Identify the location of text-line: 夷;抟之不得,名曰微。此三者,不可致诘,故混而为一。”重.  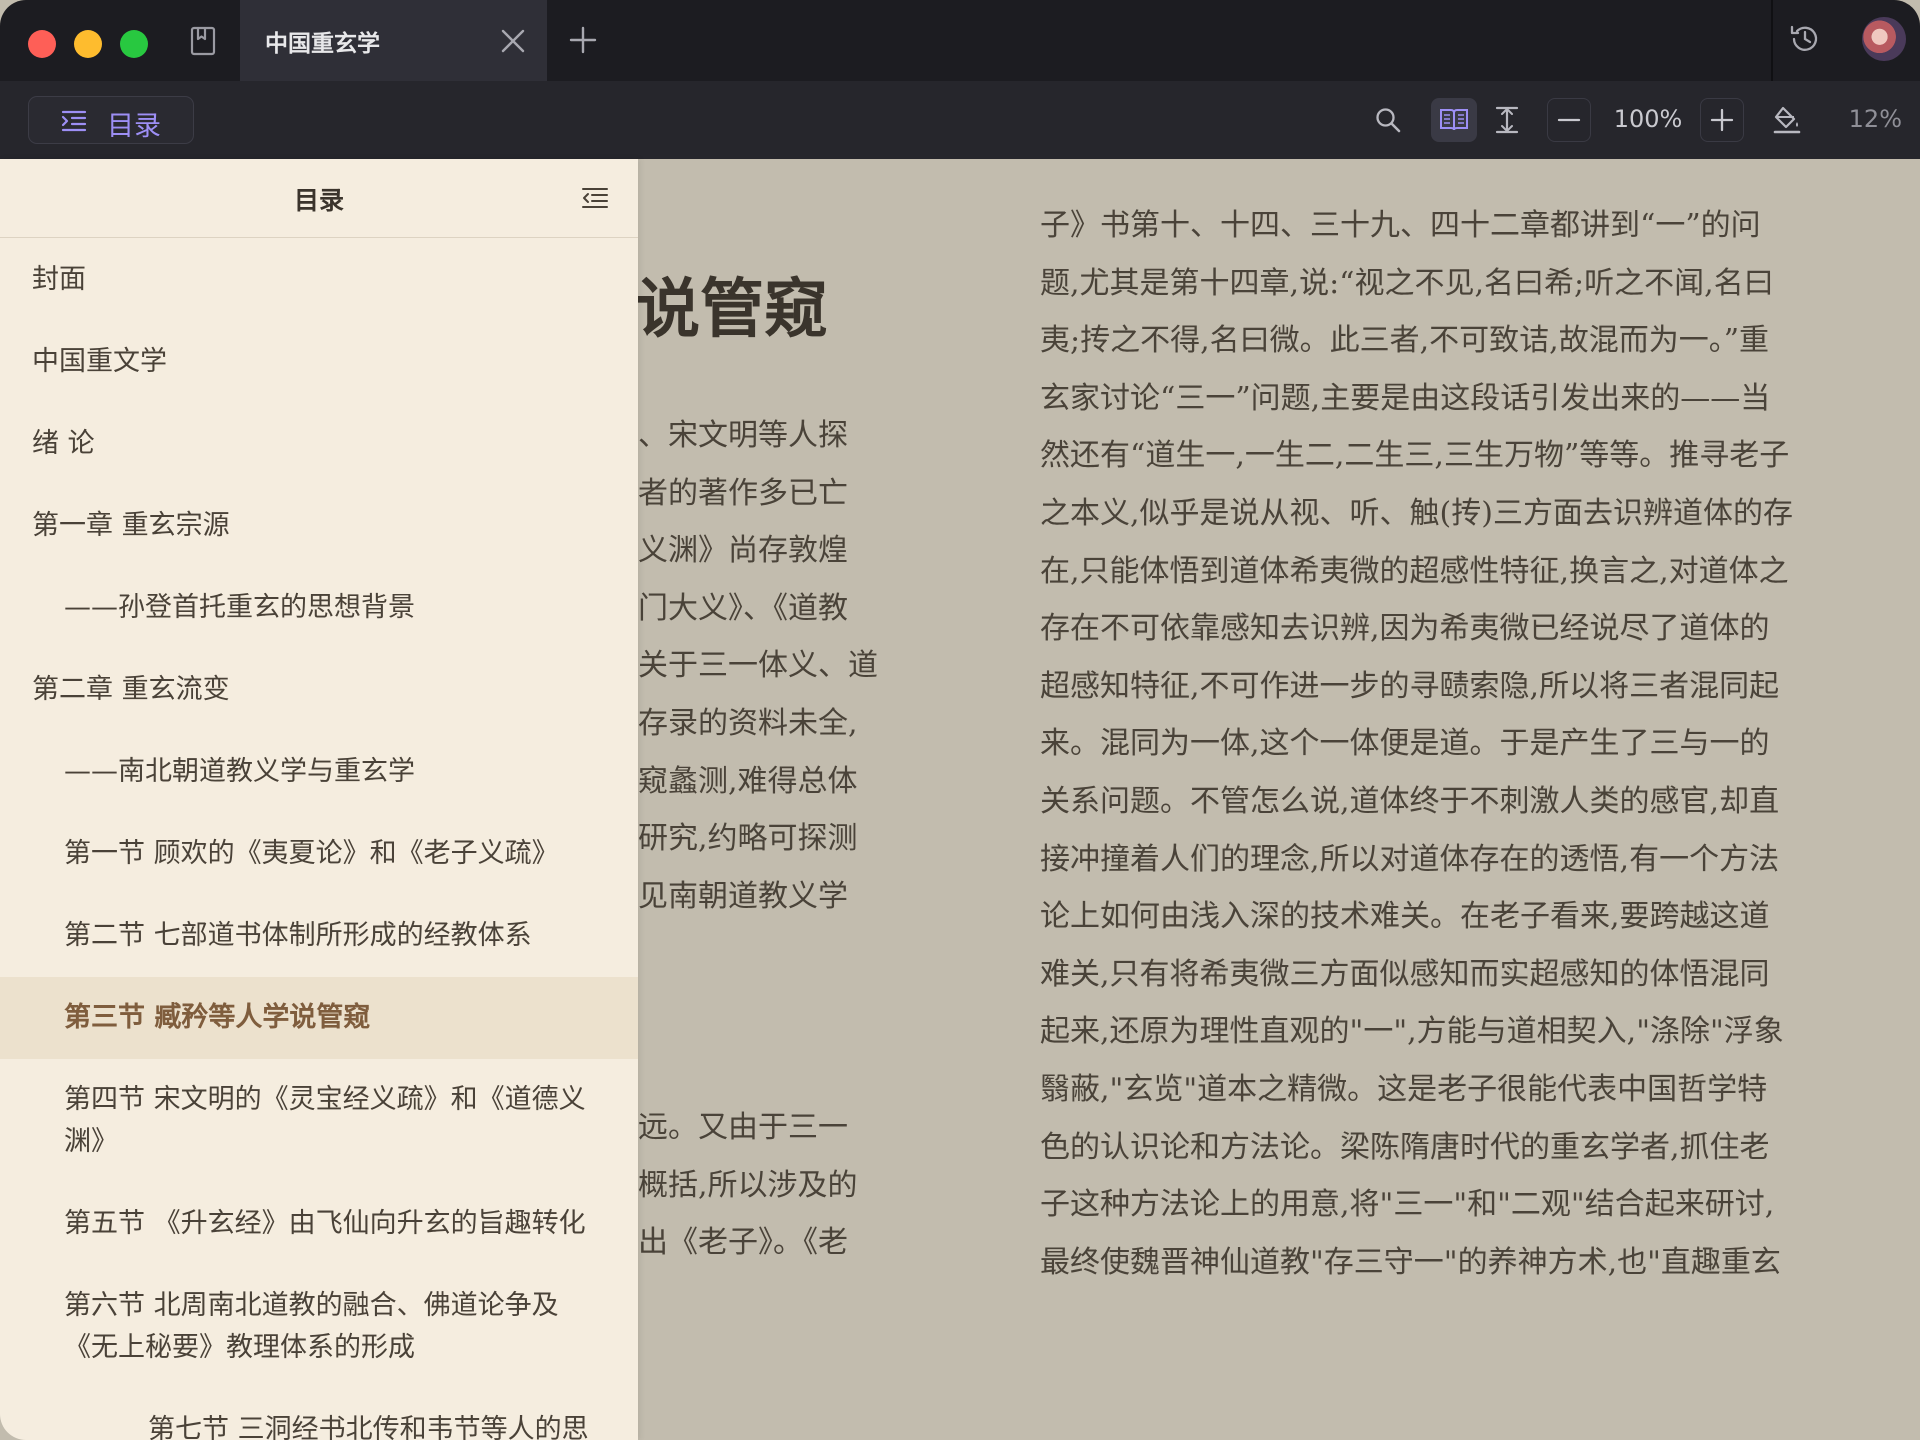
(1405, 341).